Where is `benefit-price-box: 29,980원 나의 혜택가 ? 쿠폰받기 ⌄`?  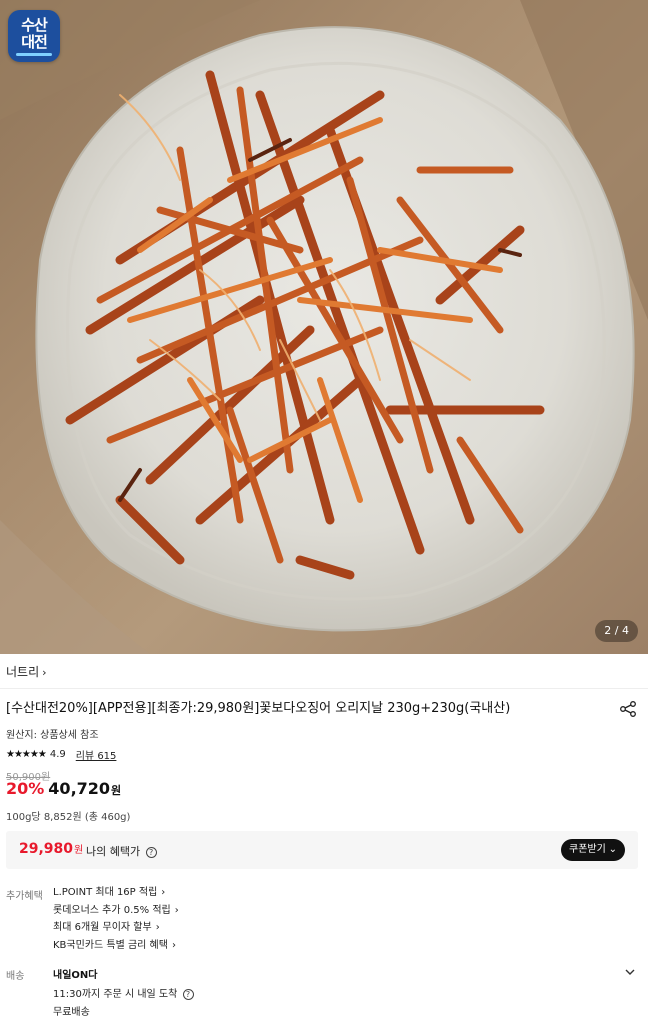 benefit-price-box: 29,980원 나의 혜택가 ? 쿠폰받기 ⌄ is located at coordinates (322, 850).